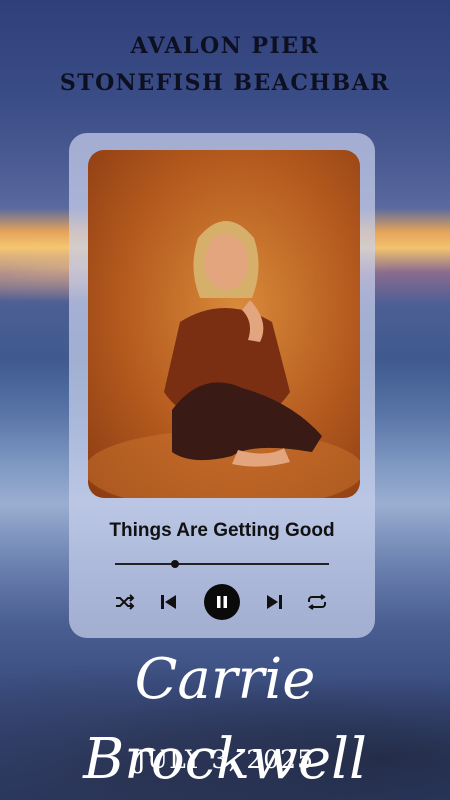 The image size is (450, 800). Describe the element at coordinates (225, 719) in the screenshot. I see `artist-name: Carrie Brockwell` at that location.